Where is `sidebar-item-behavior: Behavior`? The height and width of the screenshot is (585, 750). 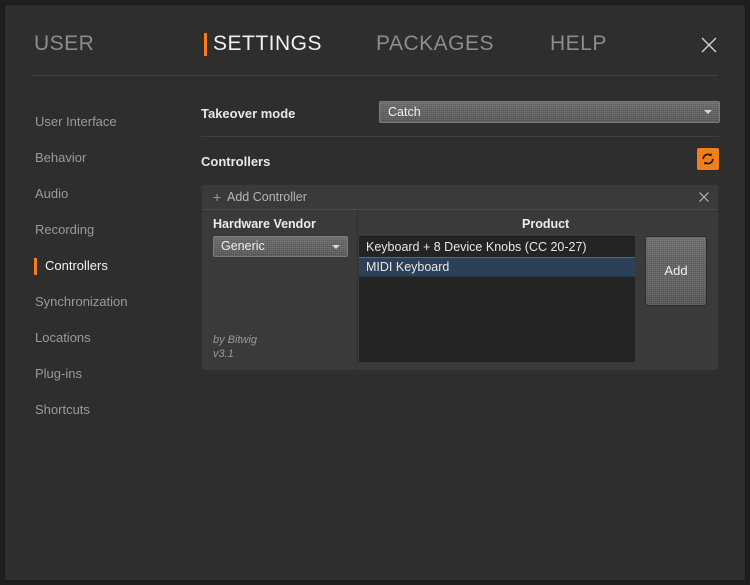 sidebar-item-behavior: Behavior is located at coordinates (103, 158).